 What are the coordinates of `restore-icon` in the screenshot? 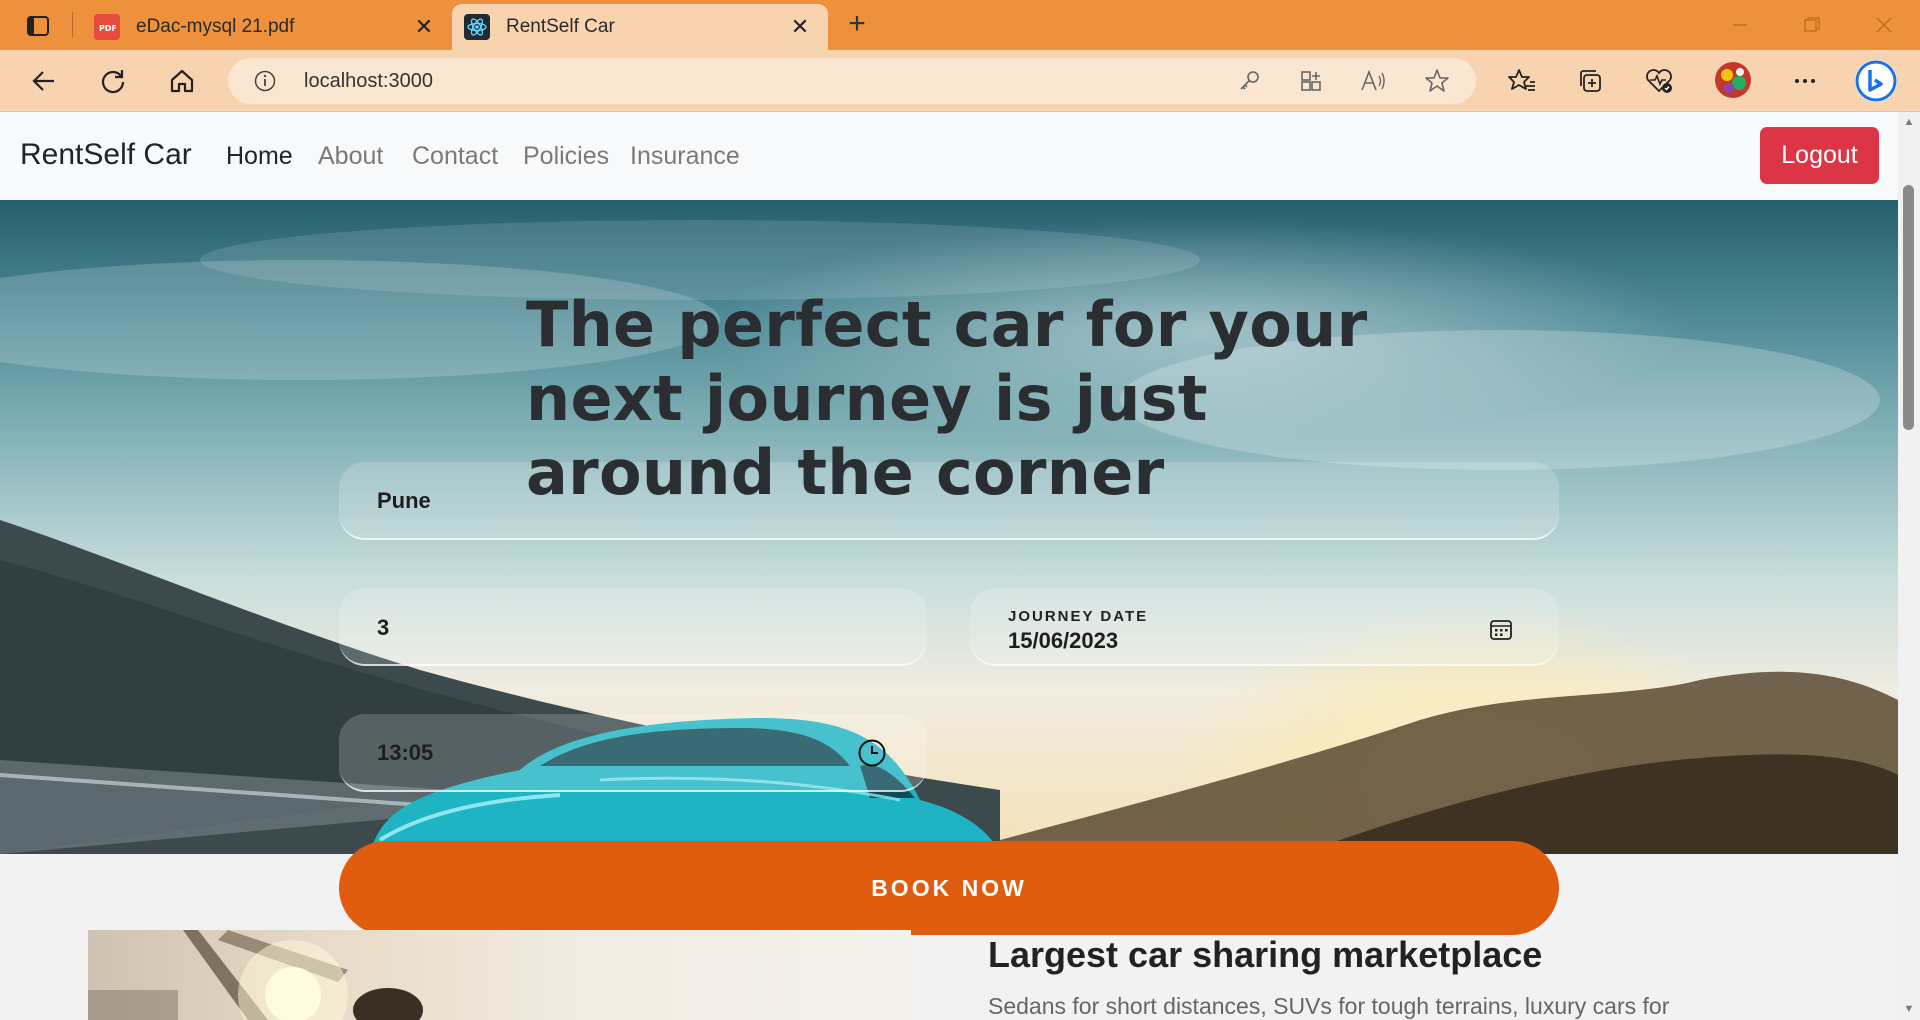 It's located at (1812, 25).